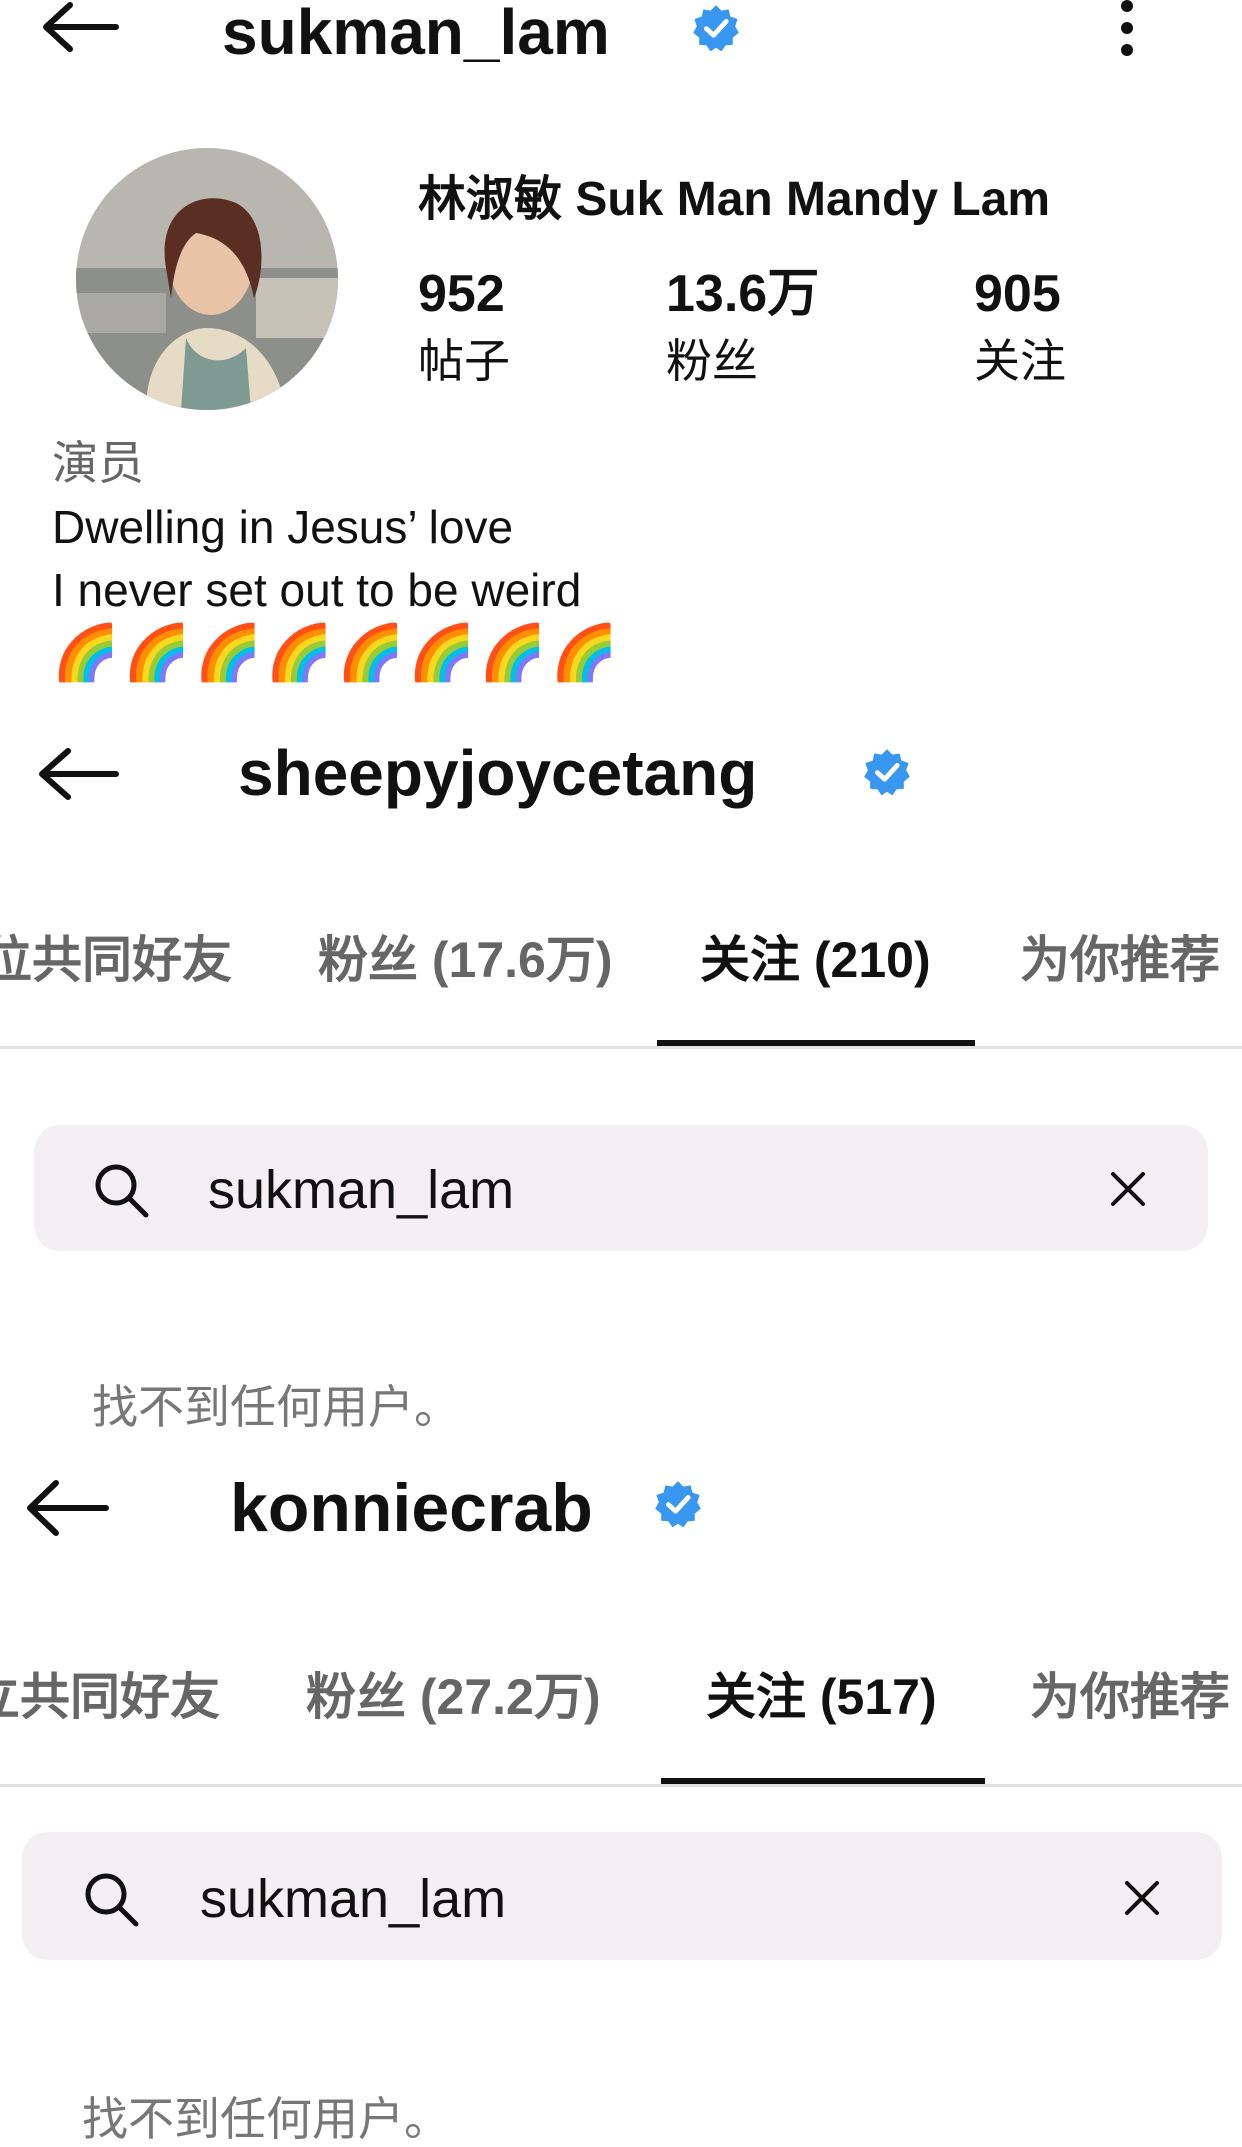  What do you see at coordinates (317, 590) in the screenshot?
I see `bio-line: I never set out to be weird` at bounding box center [317, 590].